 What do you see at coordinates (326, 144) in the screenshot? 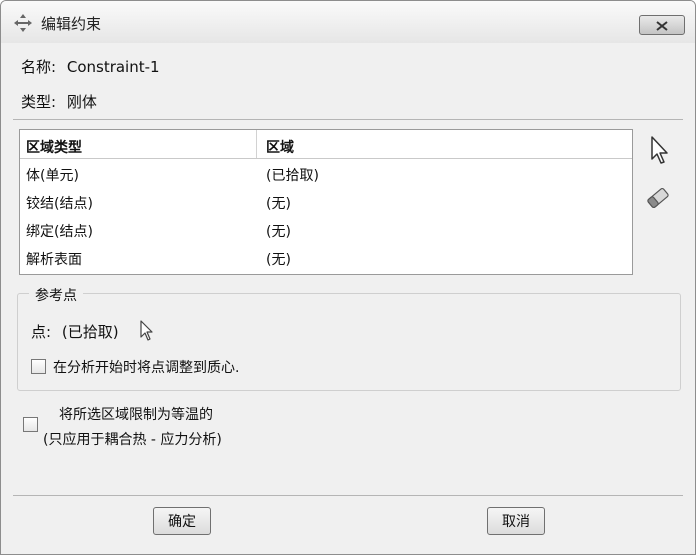
I see `table-header: 区域类型 区域` at bounding box center [326, 144].